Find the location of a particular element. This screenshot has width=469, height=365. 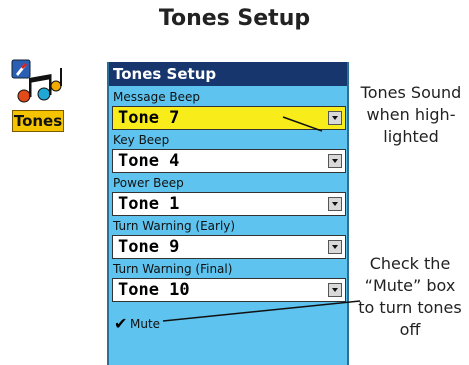

app-icon-caption: Tones is located at coordinates (38, 121).